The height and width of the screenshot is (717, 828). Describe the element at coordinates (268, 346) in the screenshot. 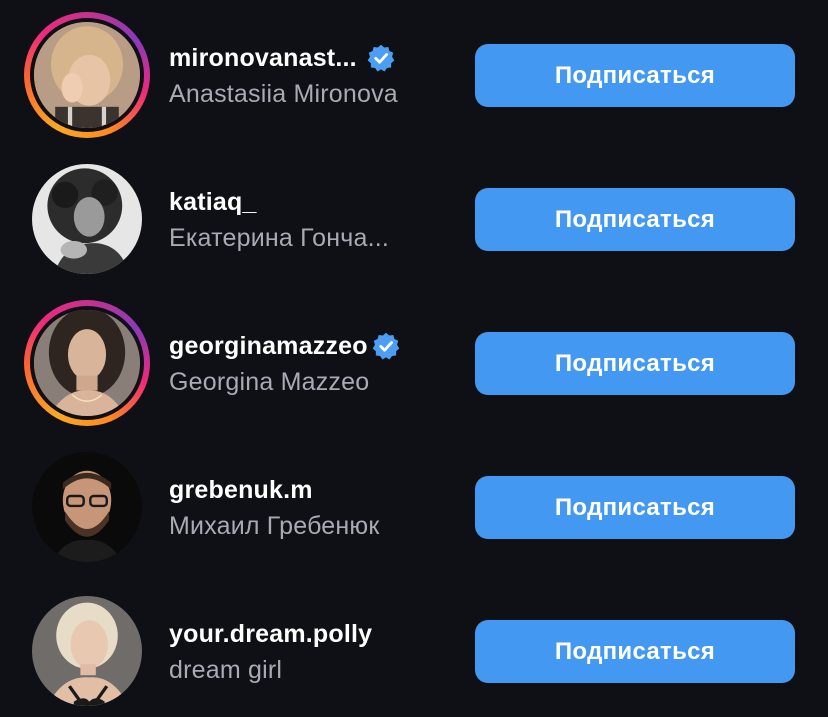

I see `username: georginamazzeo` at that location.